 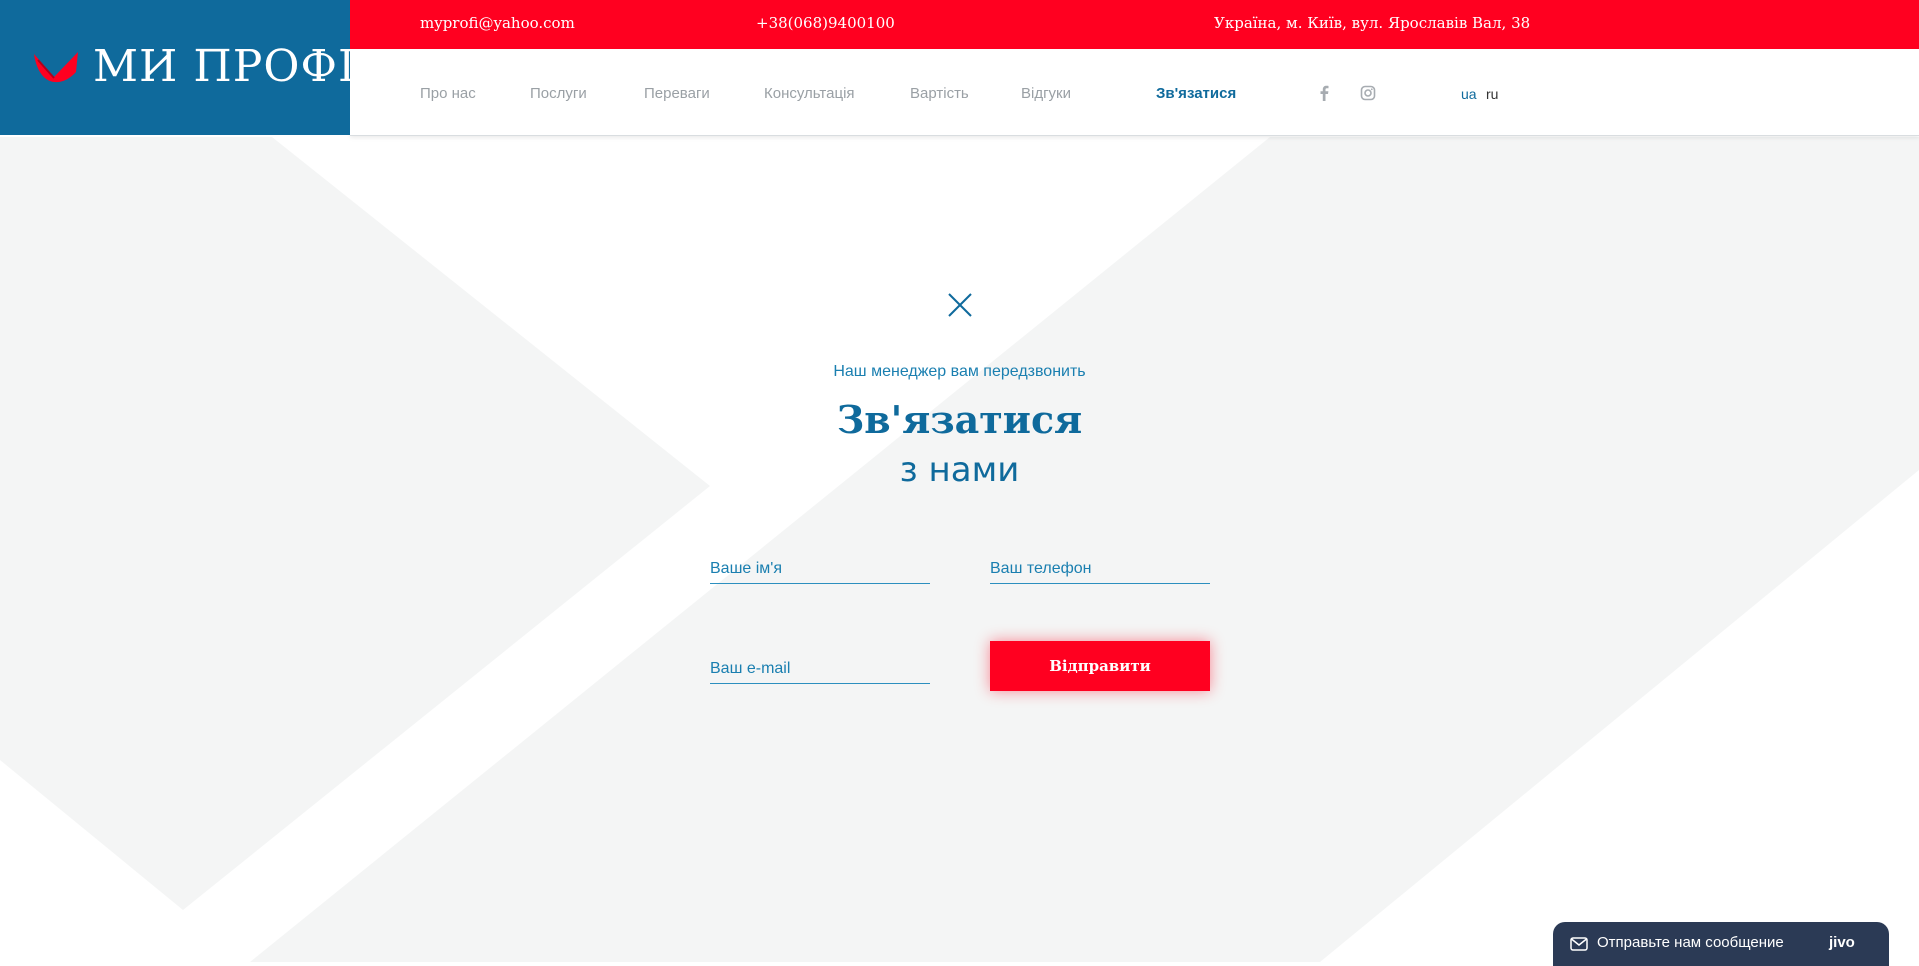 I want to click on nav-item-about: Про нас, so click(x=448, y=94).